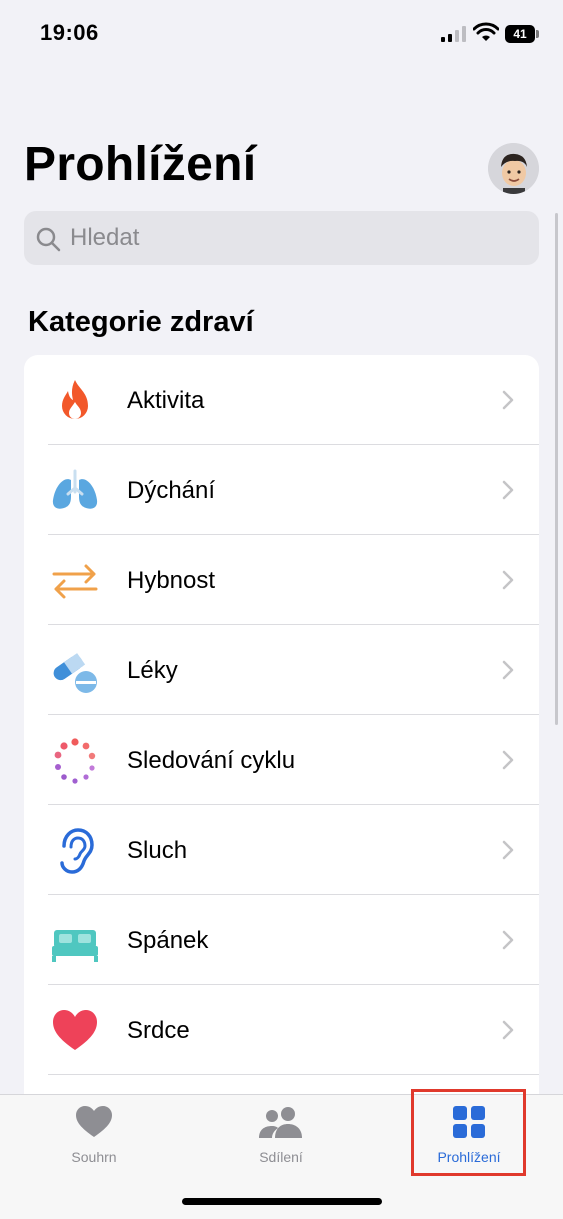 The width and height of the screenshot is (563, 1219). What do you see at coordinates (77, 851) in the screenshot?
I see `ear-icon` at bounding box center [77, 851].